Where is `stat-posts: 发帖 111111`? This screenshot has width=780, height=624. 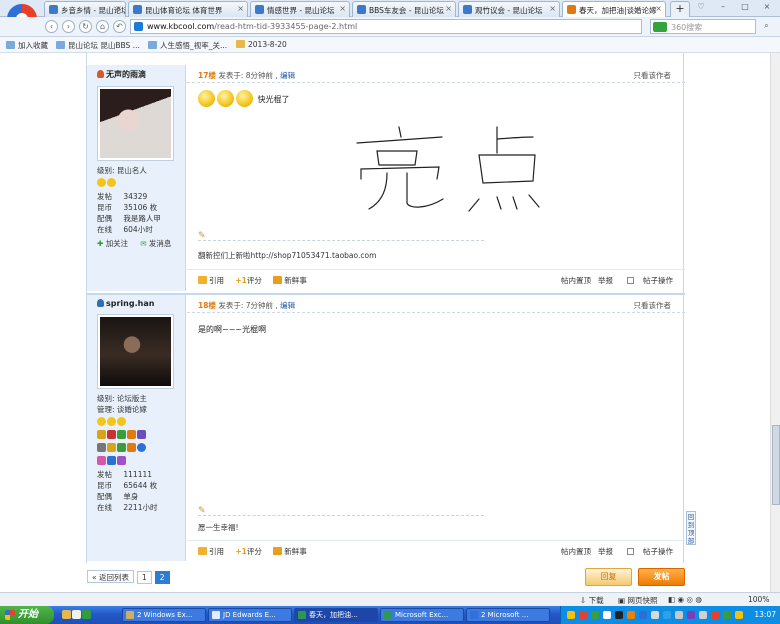
stat-posts: 发帖 111111 is located at coordinates (125, 474).